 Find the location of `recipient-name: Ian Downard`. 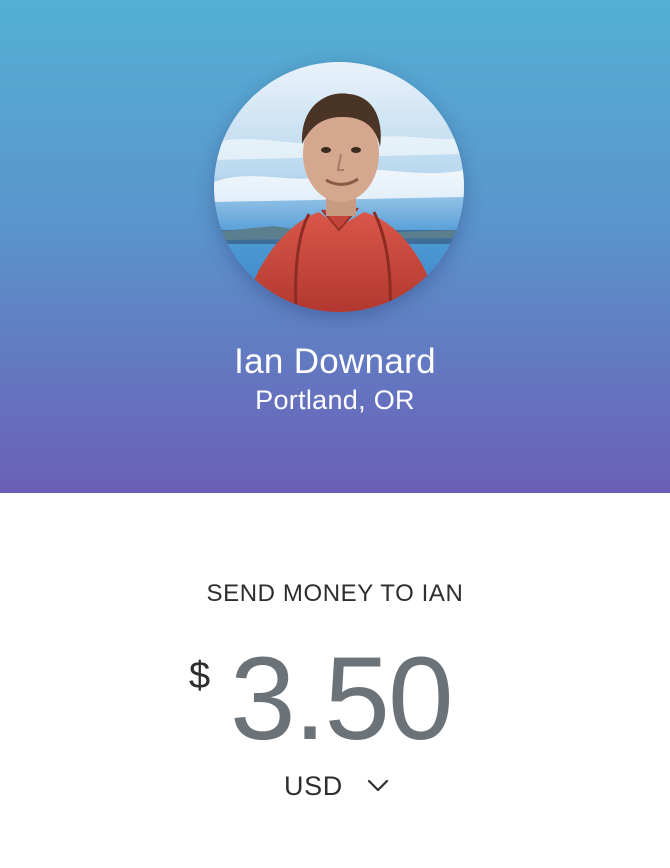

recipient-name: Ian Downard is located at coordinates (335, 361).